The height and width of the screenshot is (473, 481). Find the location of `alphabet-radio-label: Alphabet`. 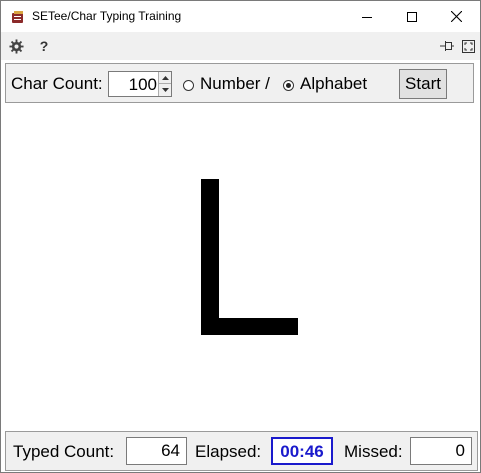

alphabet-radio-label: Alphabet is located at coordinates (333, 84).